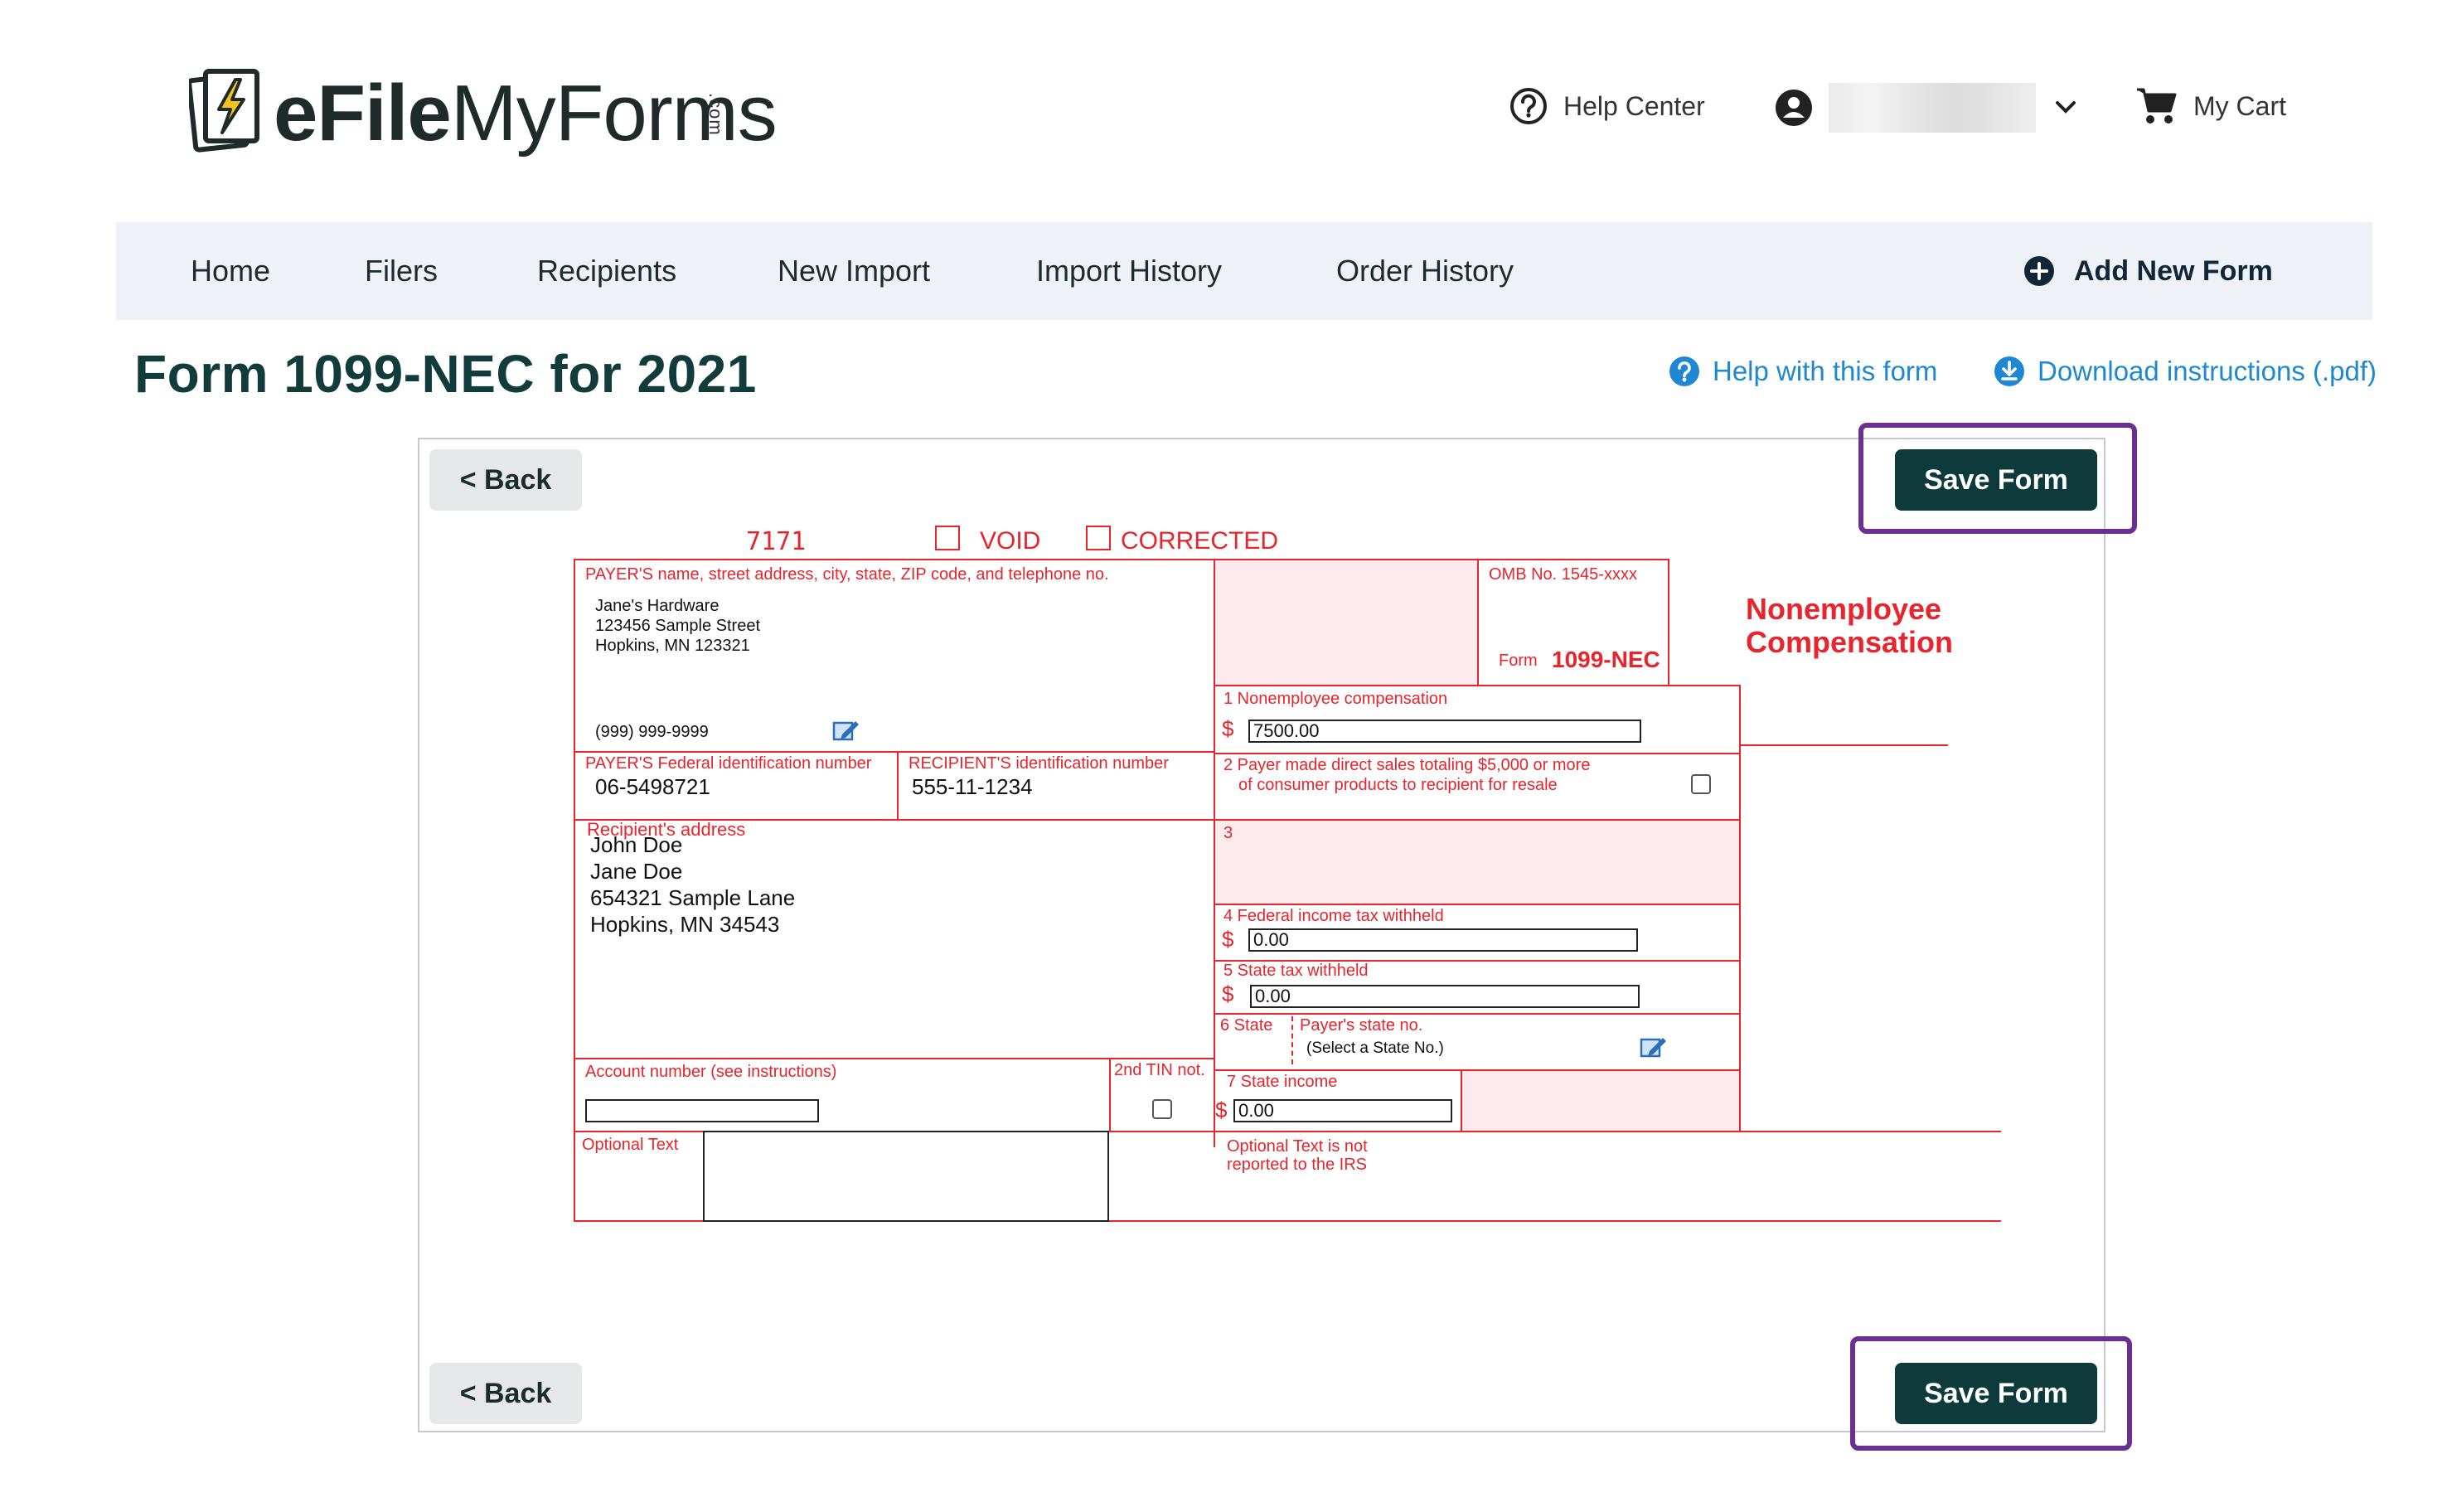 The width and height of the screenshot is (2447, 1512). Describe the element at coordinates (1996, 1393) in the screenshot. I see `save-form-button-bottom: Save Form` at that location.